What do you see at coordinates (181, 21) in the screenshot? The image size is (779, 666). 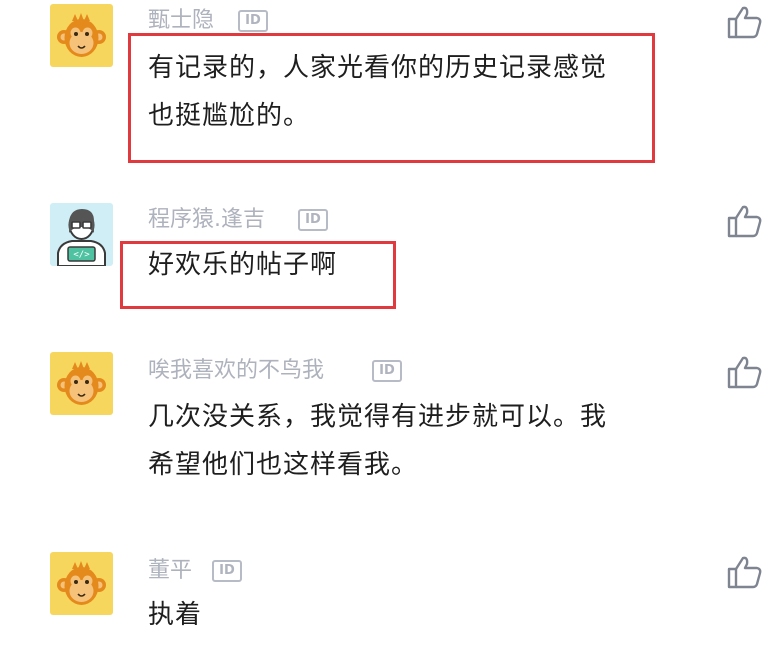 I see `username: 甄士隐` at bounding box center [181, 21].